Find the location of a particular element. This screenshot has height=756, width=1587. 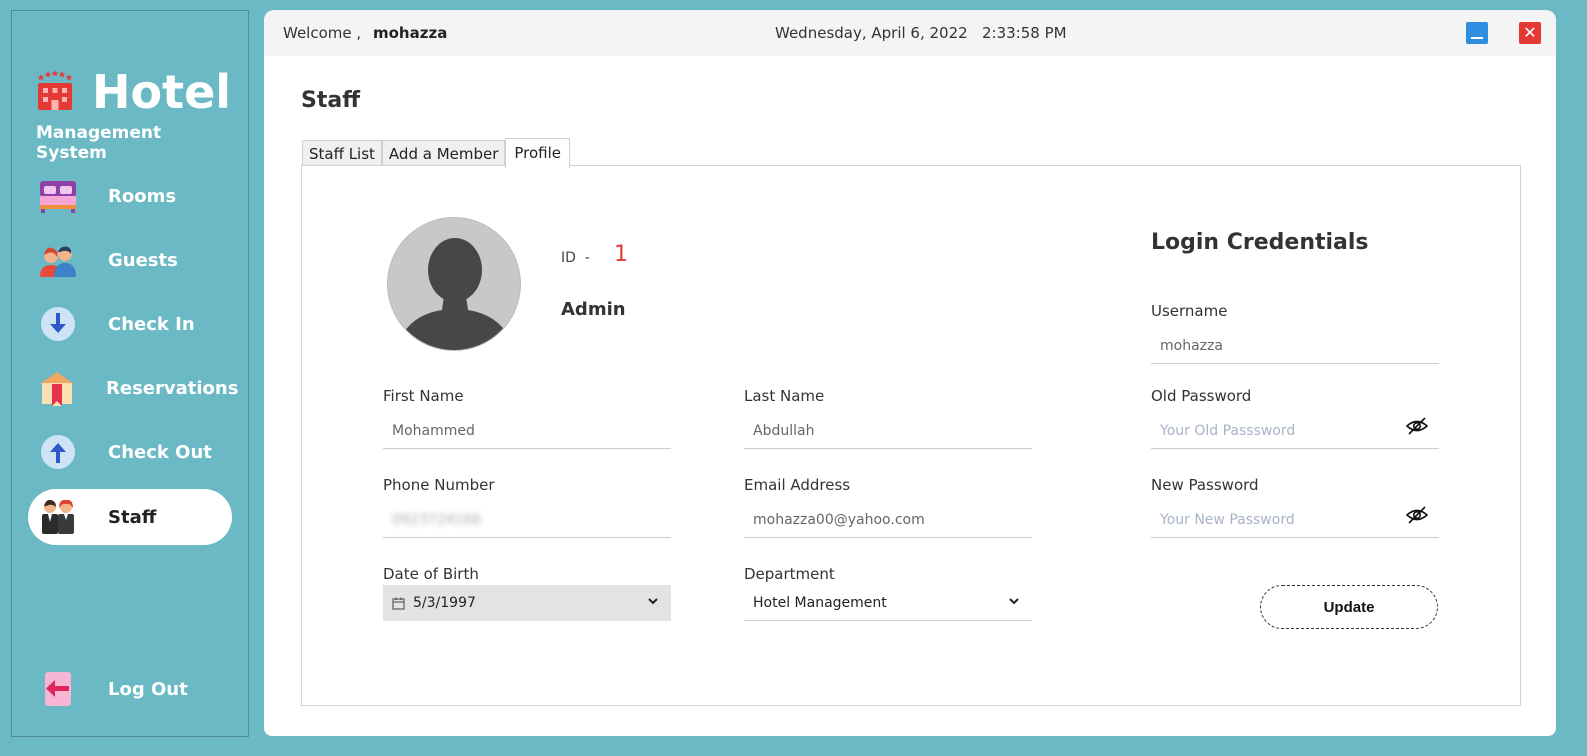

staff-icon is located at coordinates (58, 517).